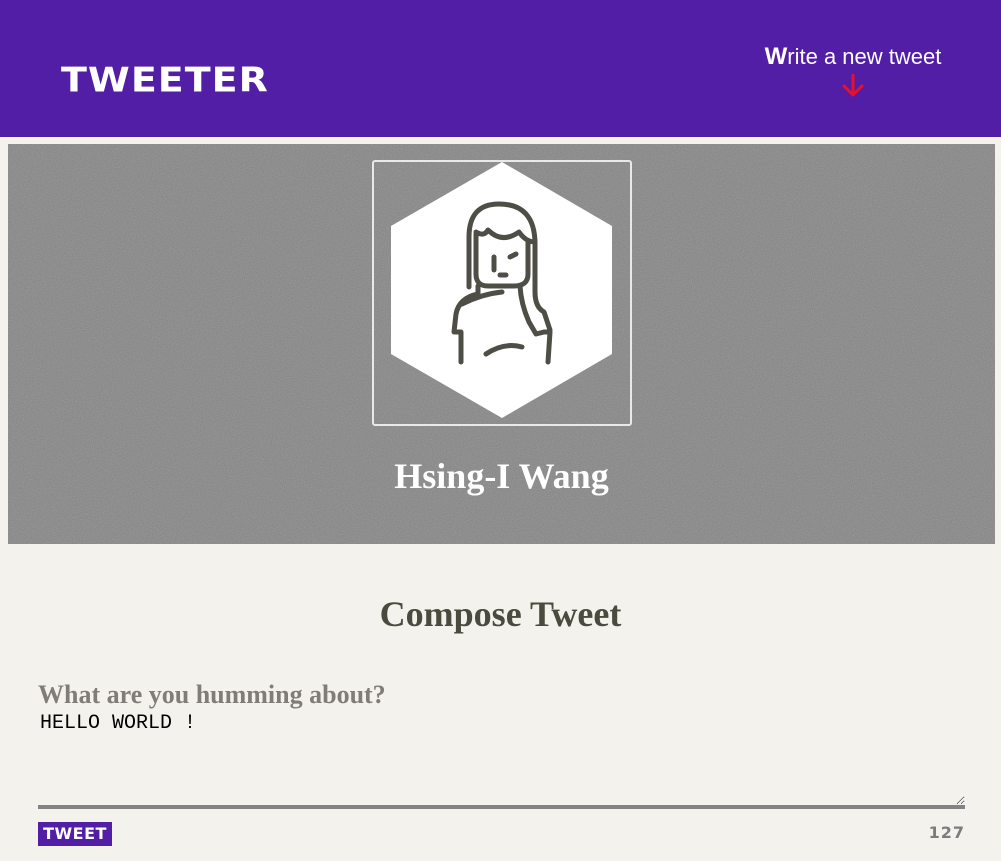 Image resolution: width=1001 pixels, height=861 pixels. I want to click on user-avatar-icon, so click(501, 290).